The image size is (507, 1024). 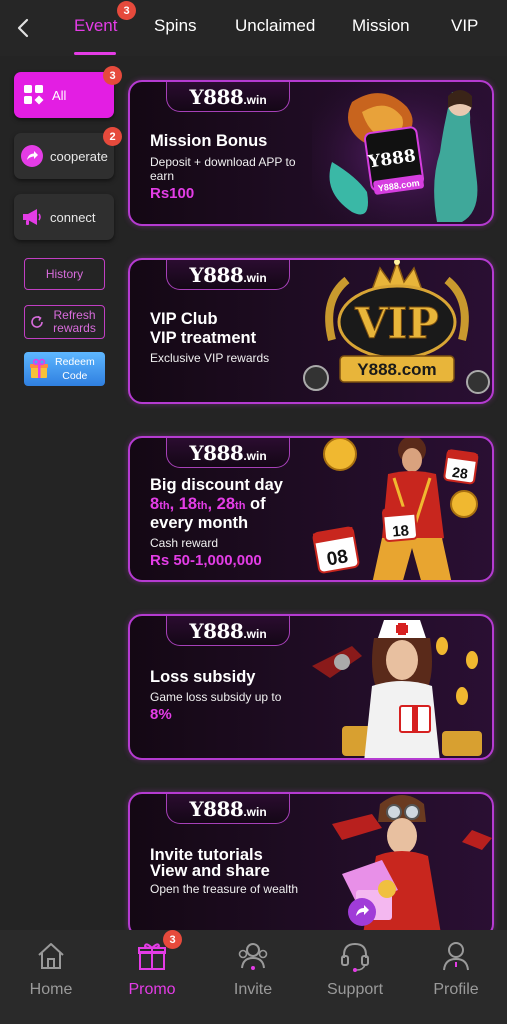 I want to click on nav-profile: Profile, so click(x=456, y=977).